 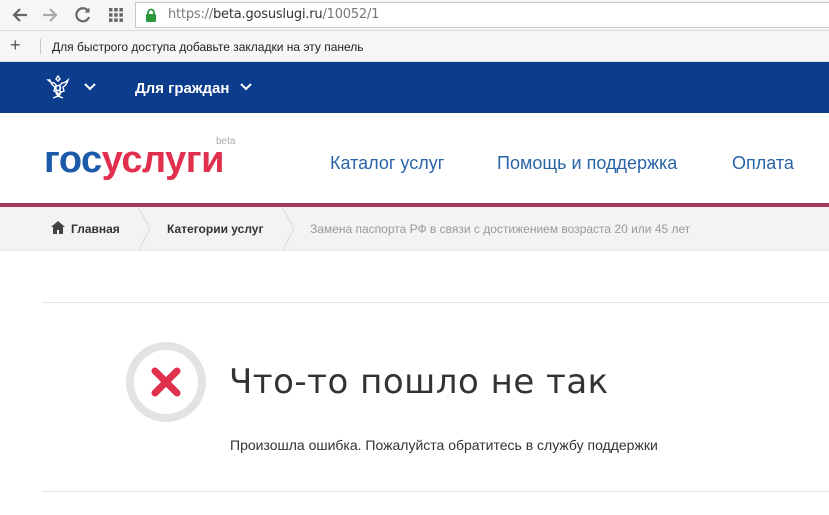 What do you see at coordinates (587, 163) in the screenshot?
I see `nav-help-link: Помощь и поддержка` at bounding box center [587, 163].